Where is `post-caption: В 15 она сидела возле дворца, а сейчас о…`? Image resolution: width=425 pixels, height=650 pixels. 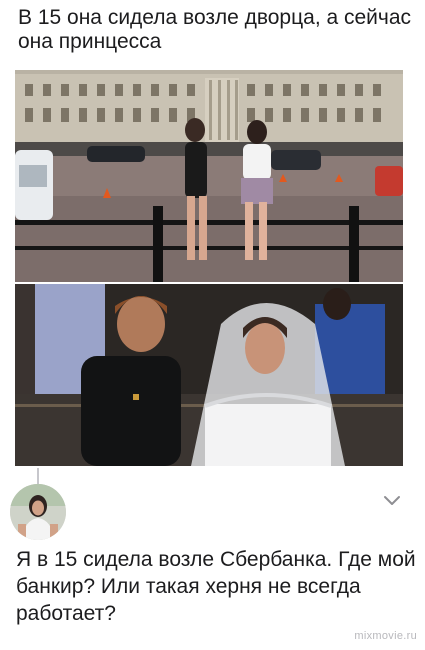 post-caption: В 15 она сидела возле дворца, а сейчас о… is located at coordinates (215, 29).